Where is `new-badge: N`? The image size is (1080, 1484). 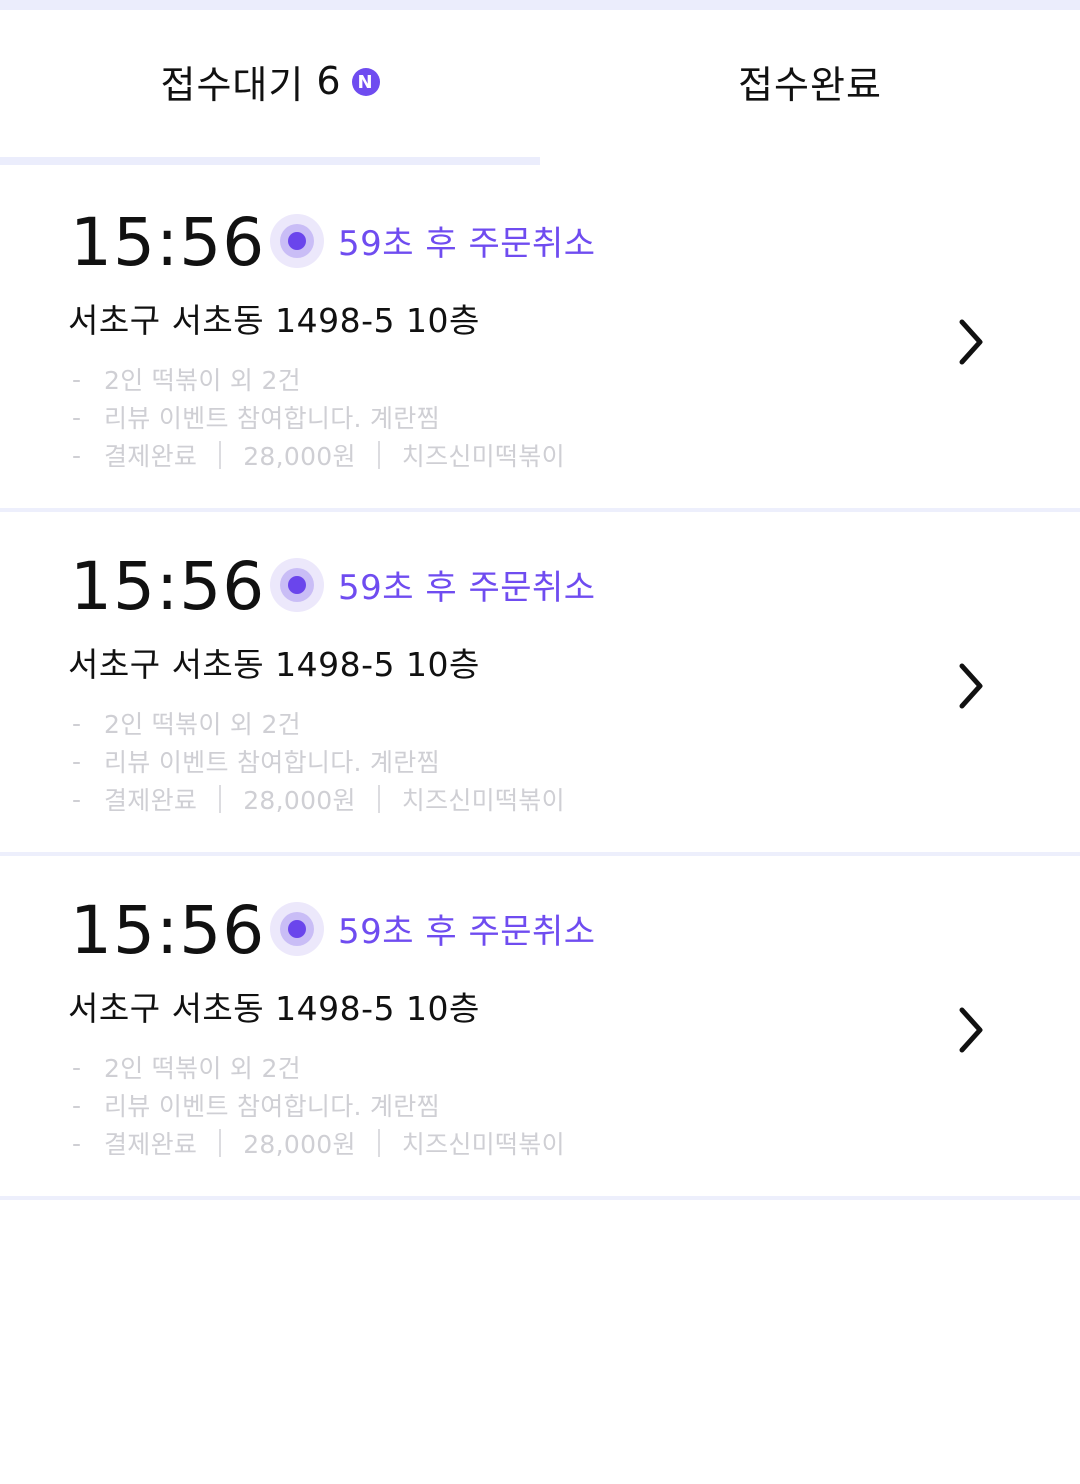
new-badge: N is located at coordinates (365, 82).